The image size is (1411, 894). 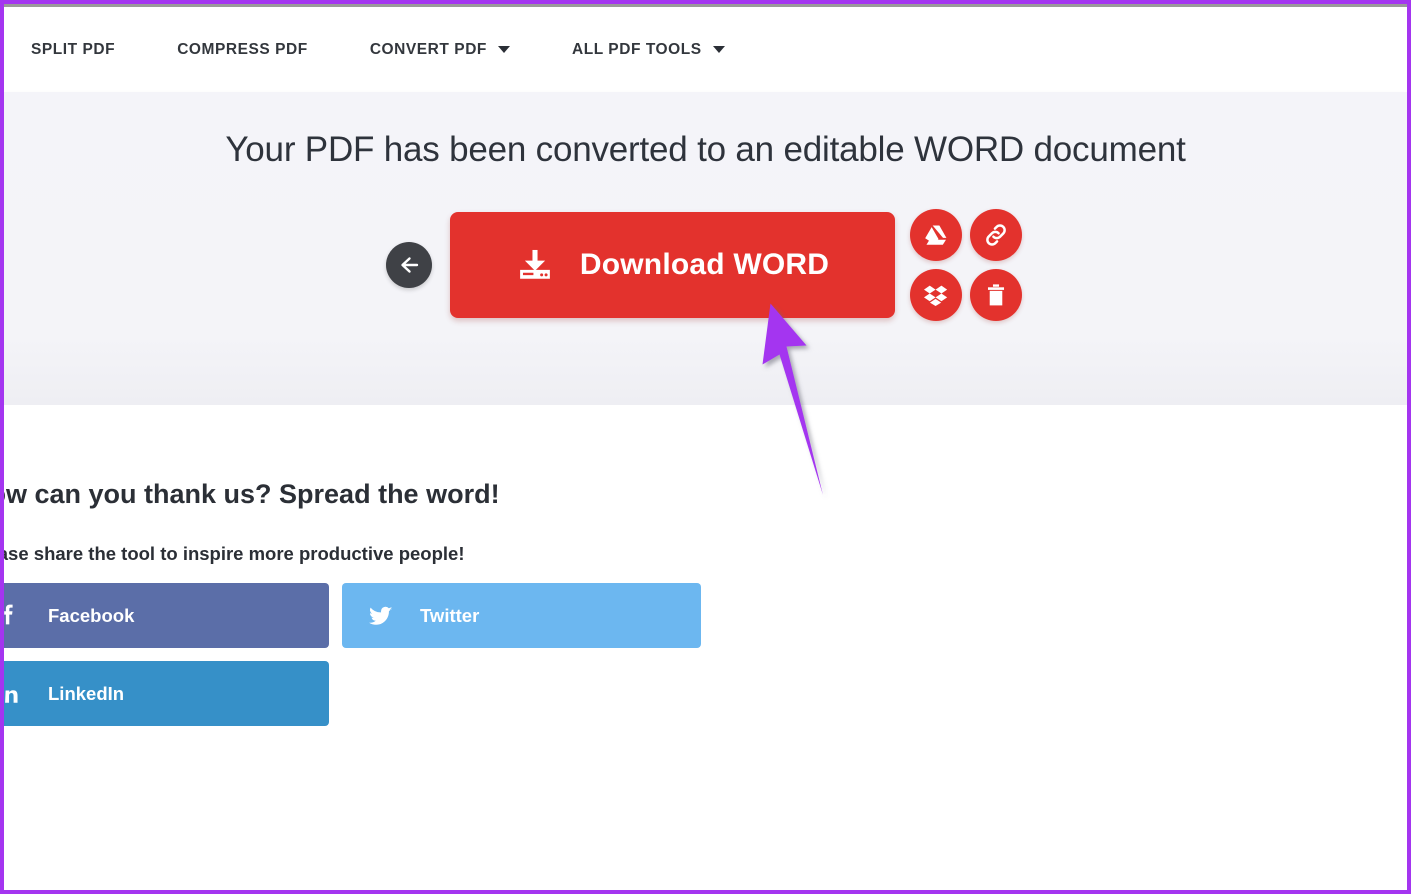 I want to click on nav-item-compress-pdf: COMPRESS PDF, so click(x=242, y=50).